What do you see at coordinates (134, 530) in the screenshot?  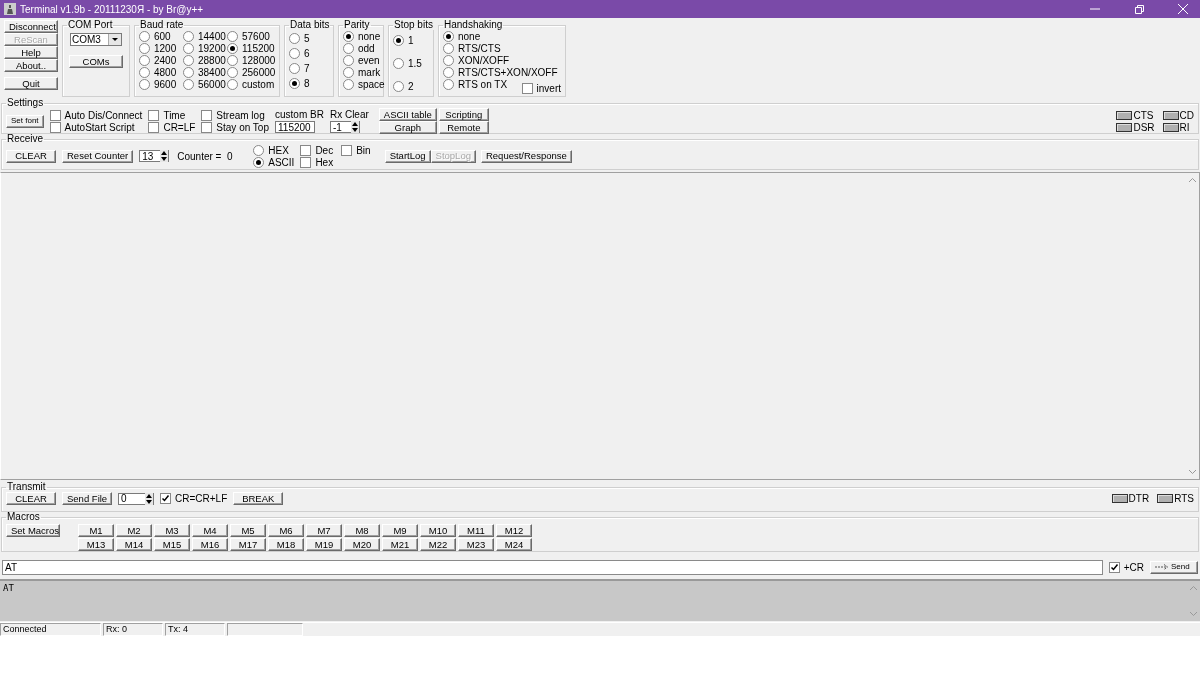 I see `macro-button: M2` at bounding box center [134, 530].